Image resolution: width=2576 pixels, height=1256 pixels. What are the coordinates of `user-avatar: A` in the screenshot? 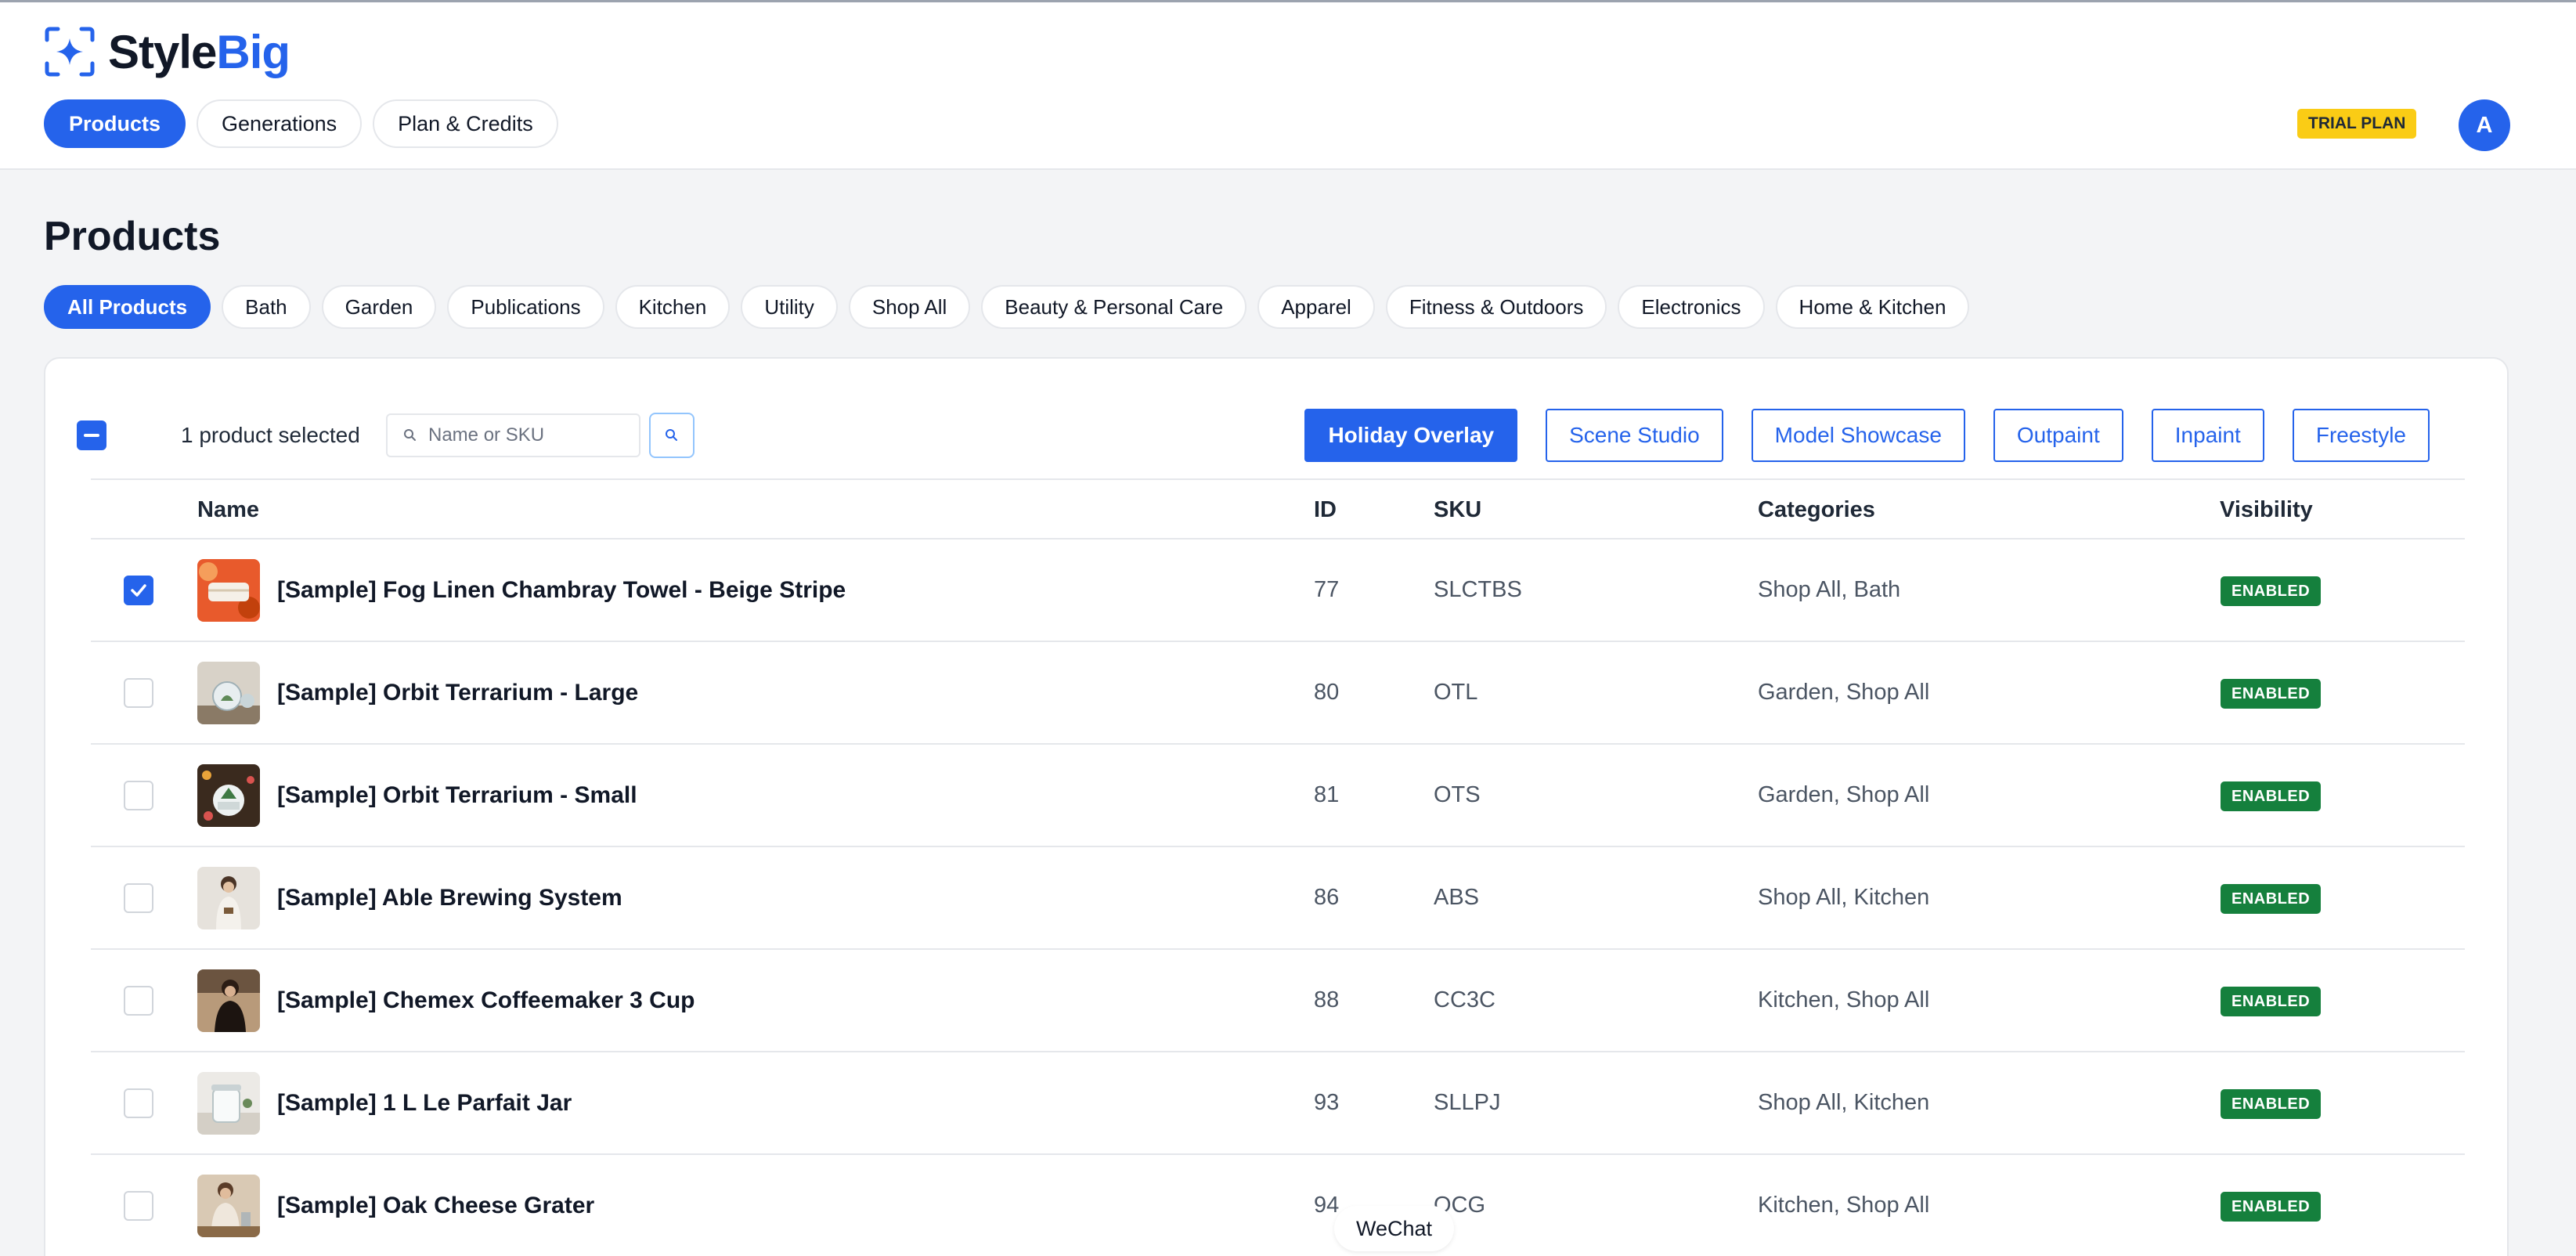 It's located at (2485, 125).